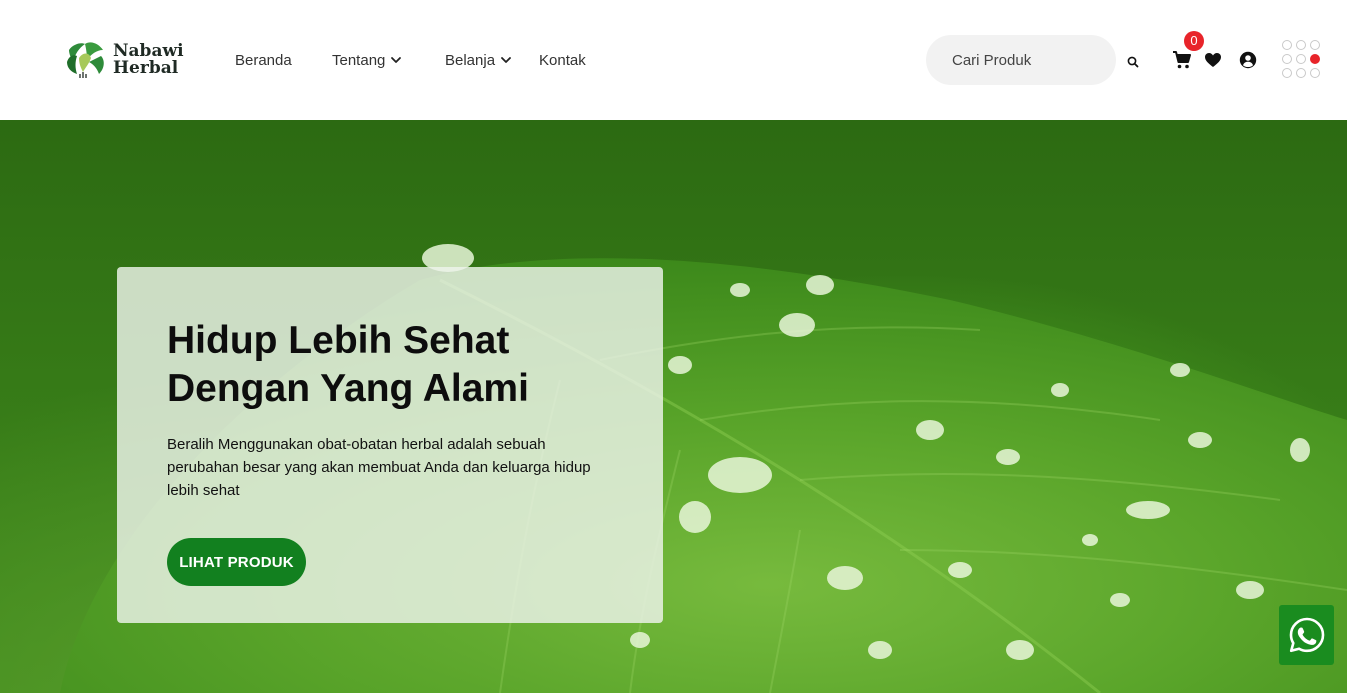 The width and height of the screenshot is (1347, 693). What do you see at coordinates (470, 60) in the screenshot?
I see `nav-label: Belanja` at bounding box center [470, 60].